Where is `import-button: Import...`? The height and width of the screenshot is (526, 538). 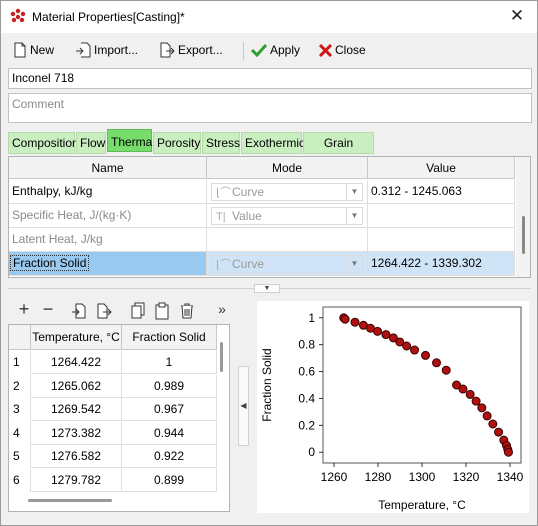 import-button: Import... is located at coordinates (106, 50).